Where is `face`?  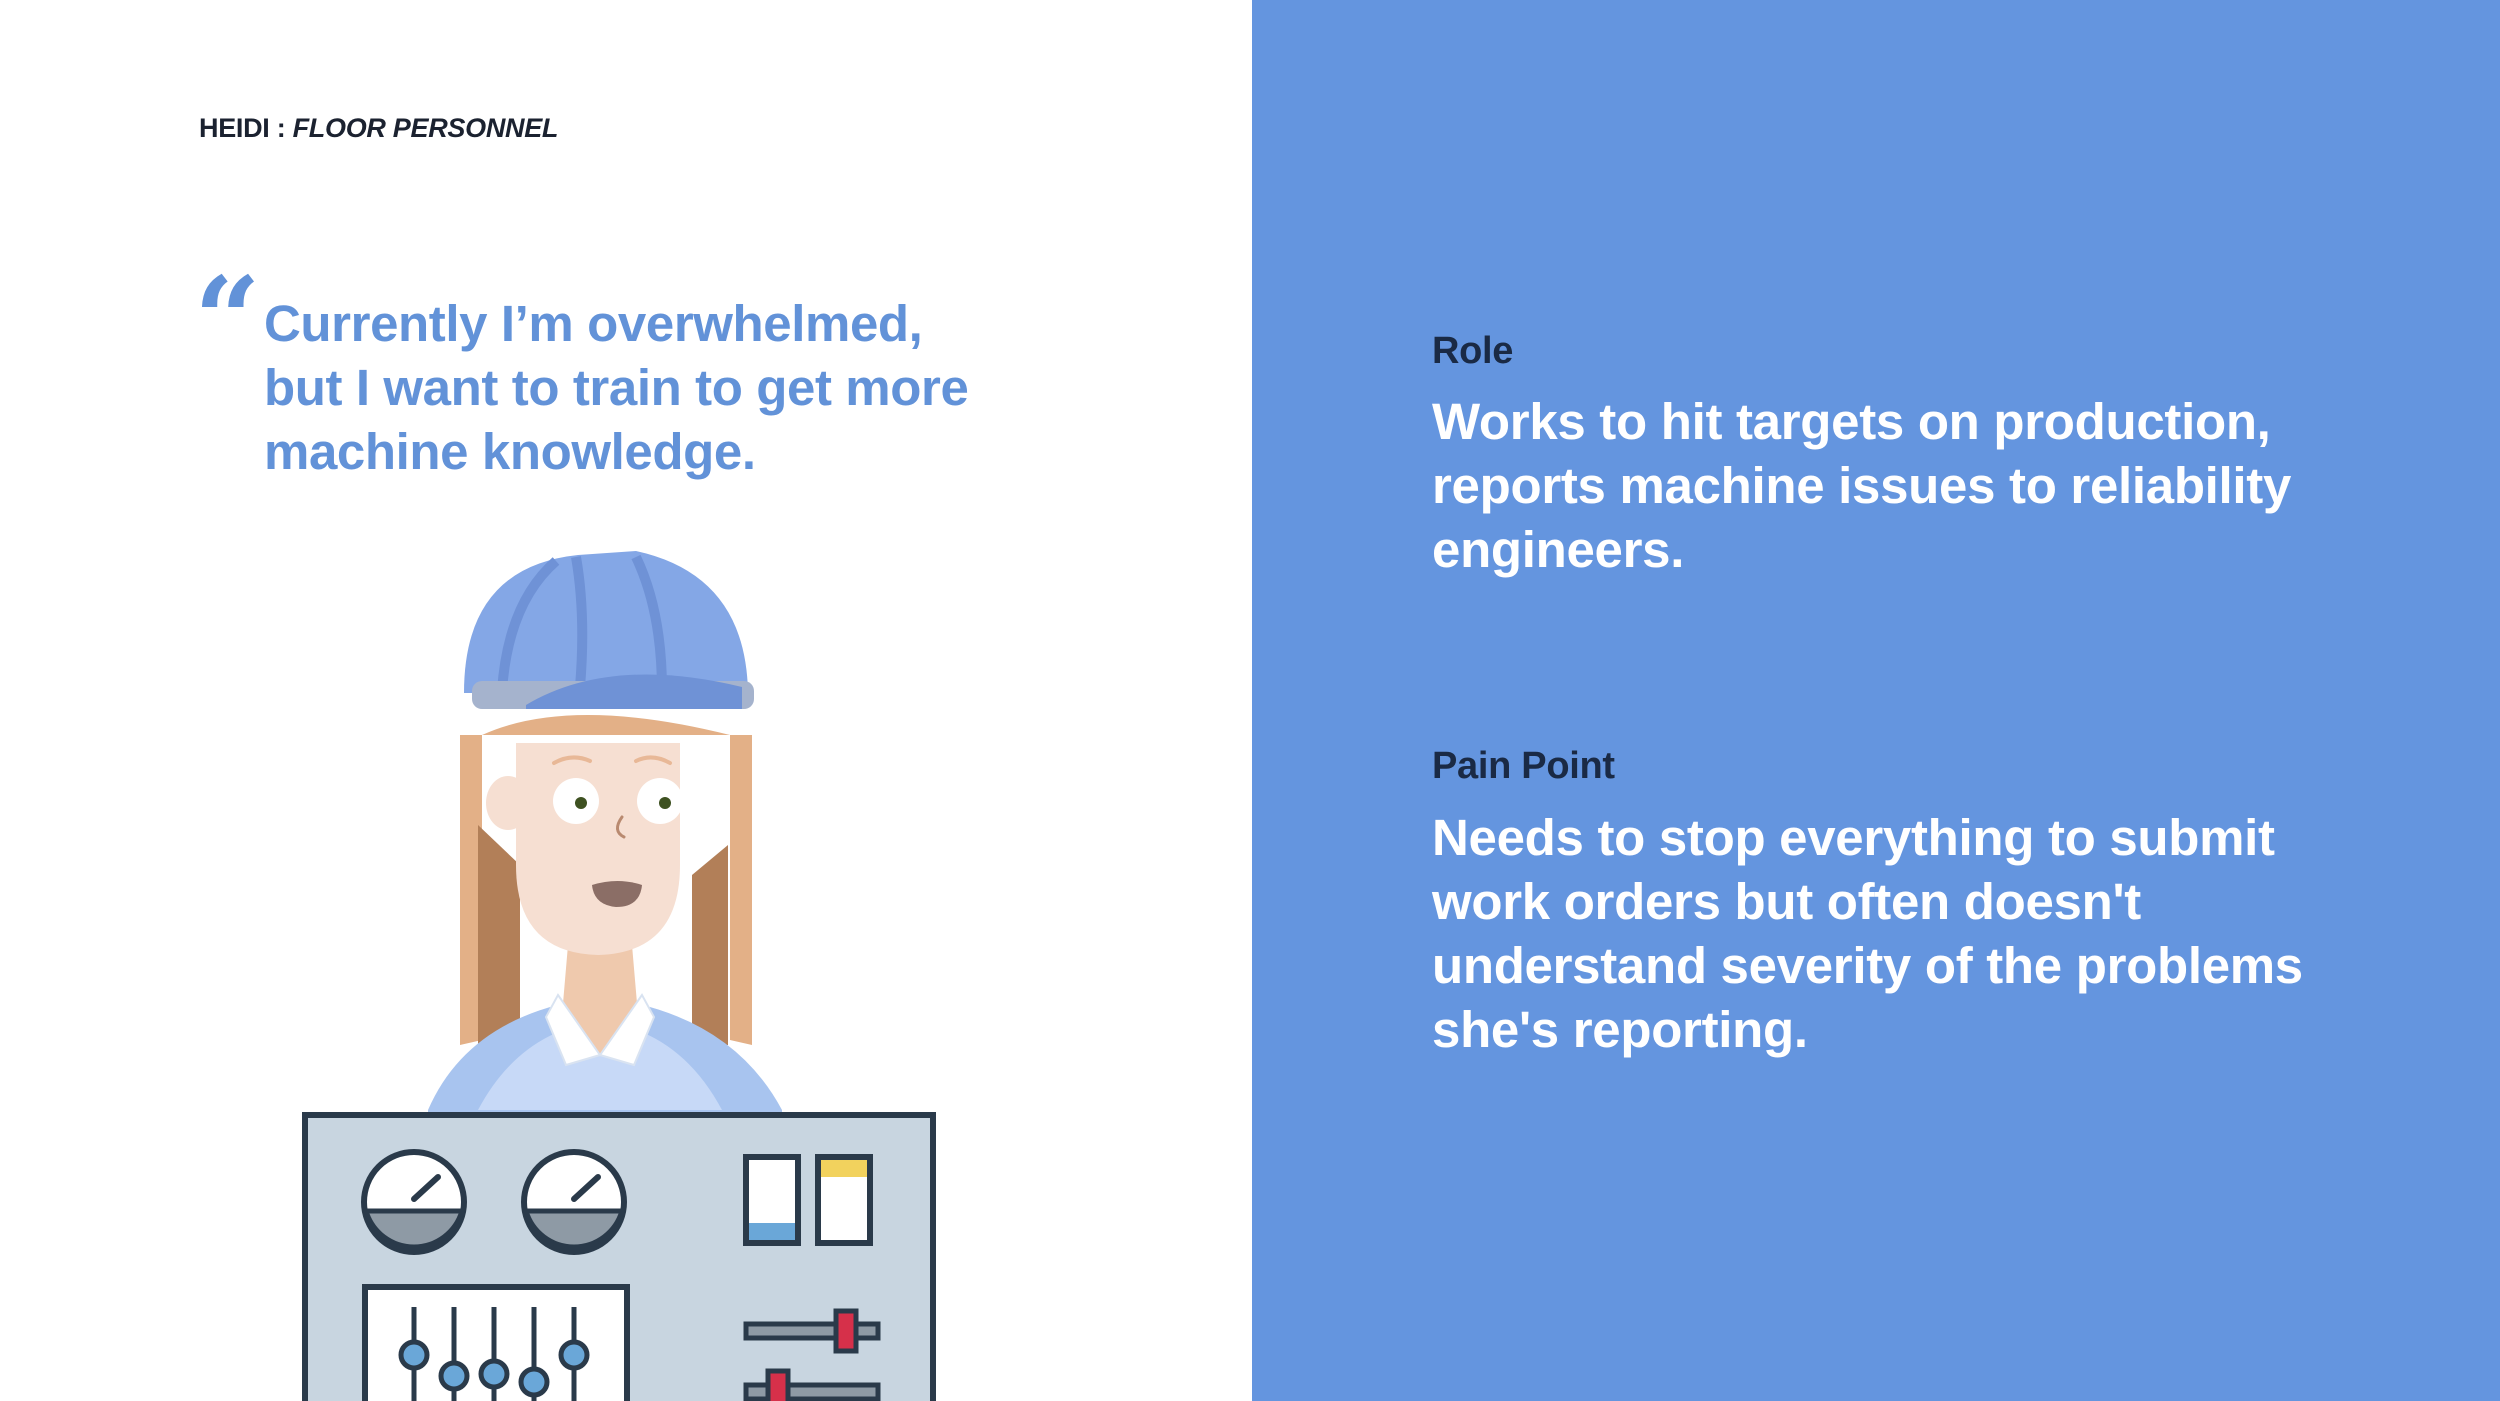 face is located at coordinates (598, 849).